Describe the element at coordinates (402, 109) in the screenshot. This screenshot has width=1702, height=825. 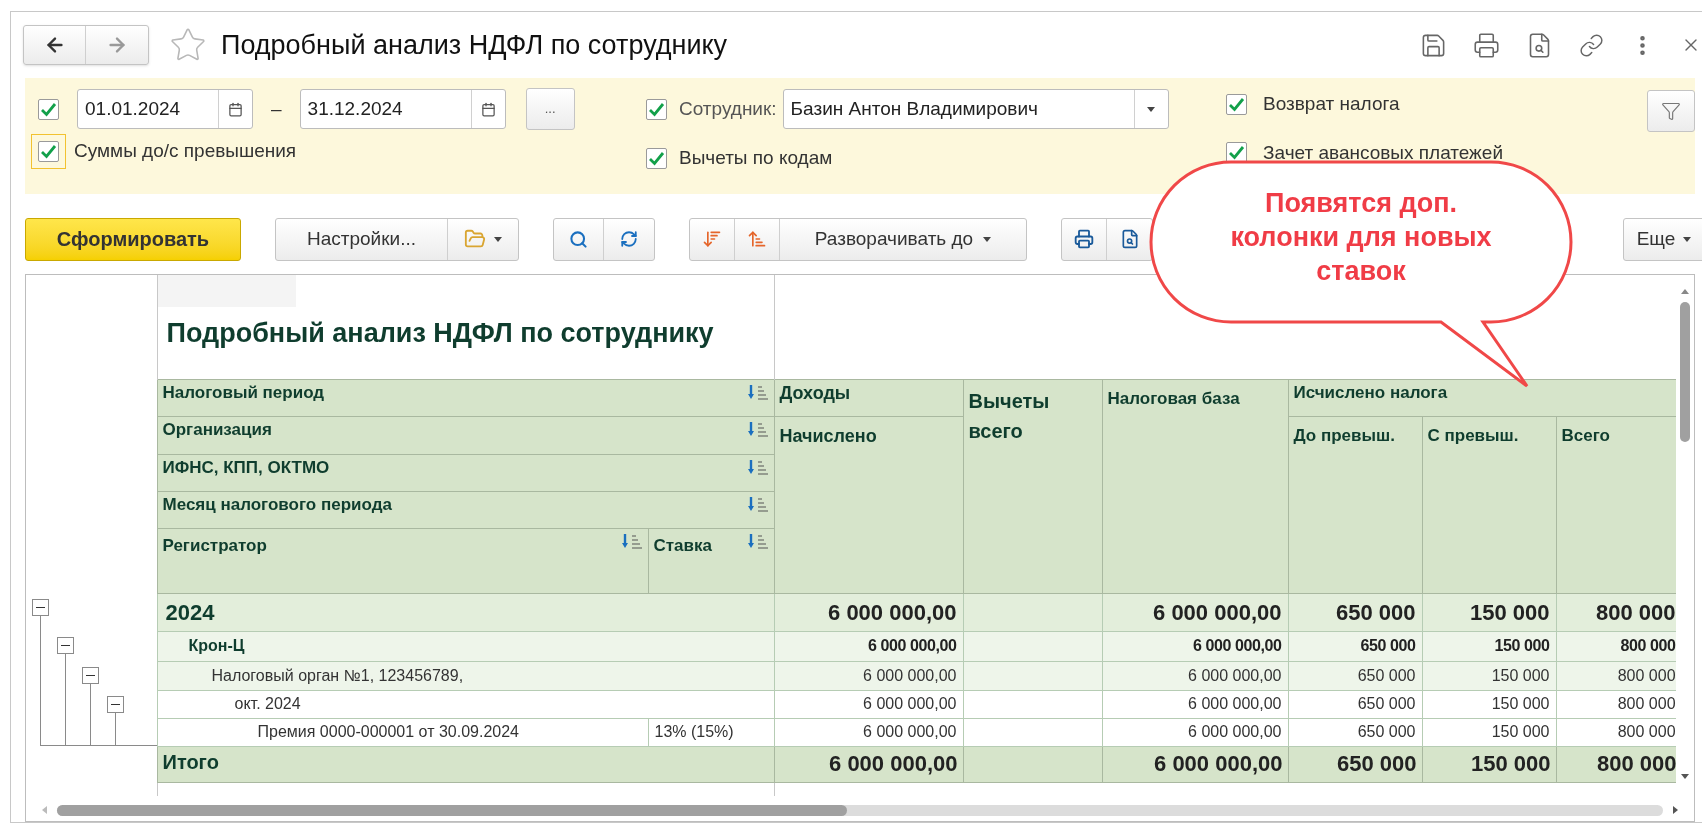
I see `date-field: 31.12.2024` at that location.